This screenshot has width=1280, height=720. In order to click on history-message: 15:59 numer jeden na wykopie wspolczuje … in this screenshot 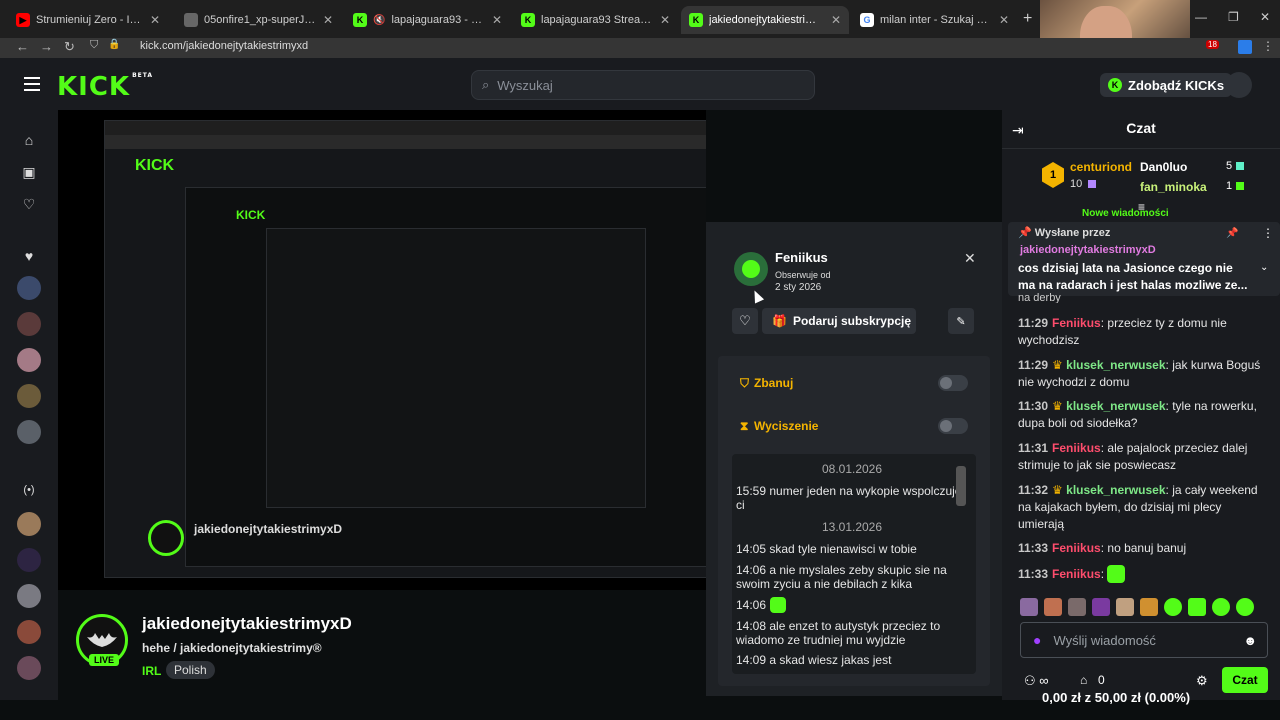, I will do `click(849, 498)`.